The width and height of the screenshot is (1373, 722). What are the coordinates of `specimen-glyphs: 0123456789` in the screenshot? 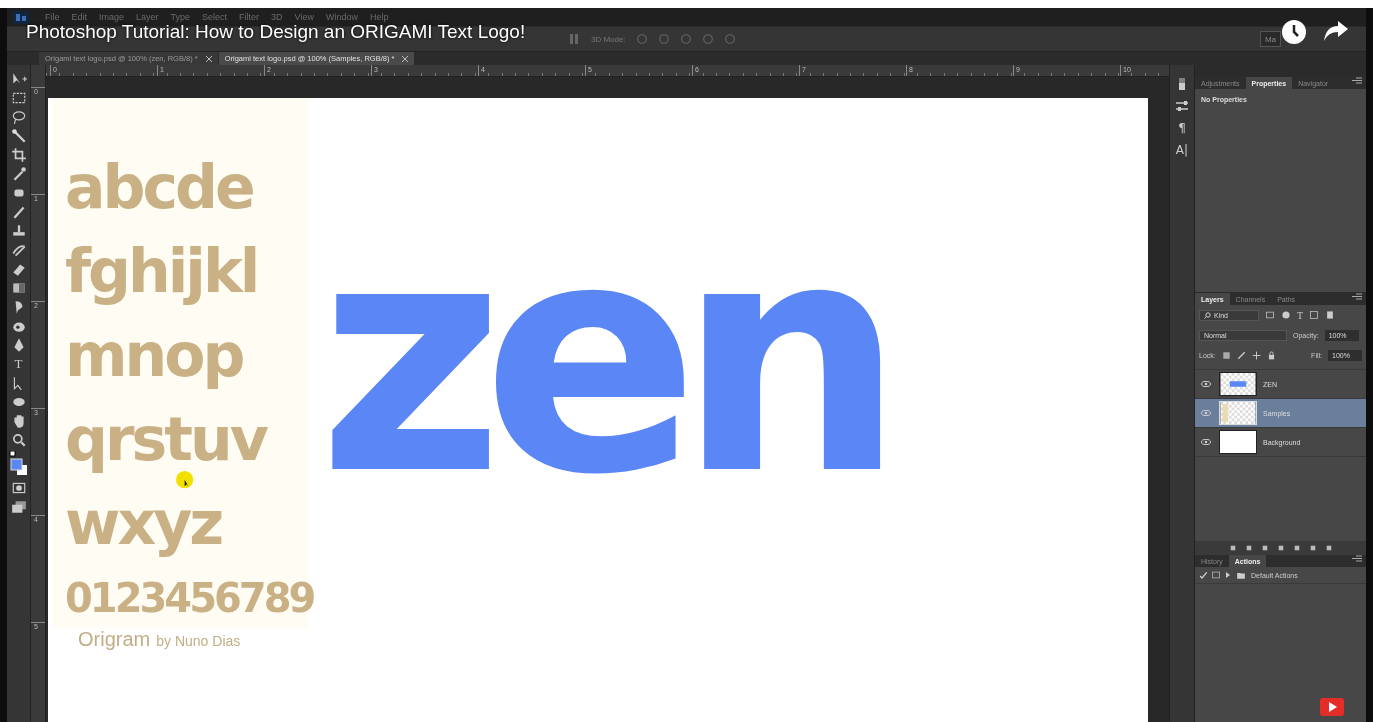 It's located at (189, 598).